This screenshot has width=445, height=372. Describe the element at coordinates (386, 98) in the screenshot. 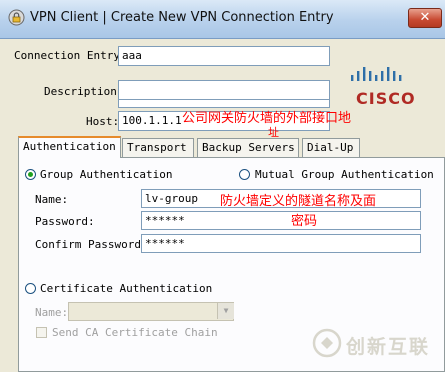

I see `cisco-logo-text: CISCO` at that location.